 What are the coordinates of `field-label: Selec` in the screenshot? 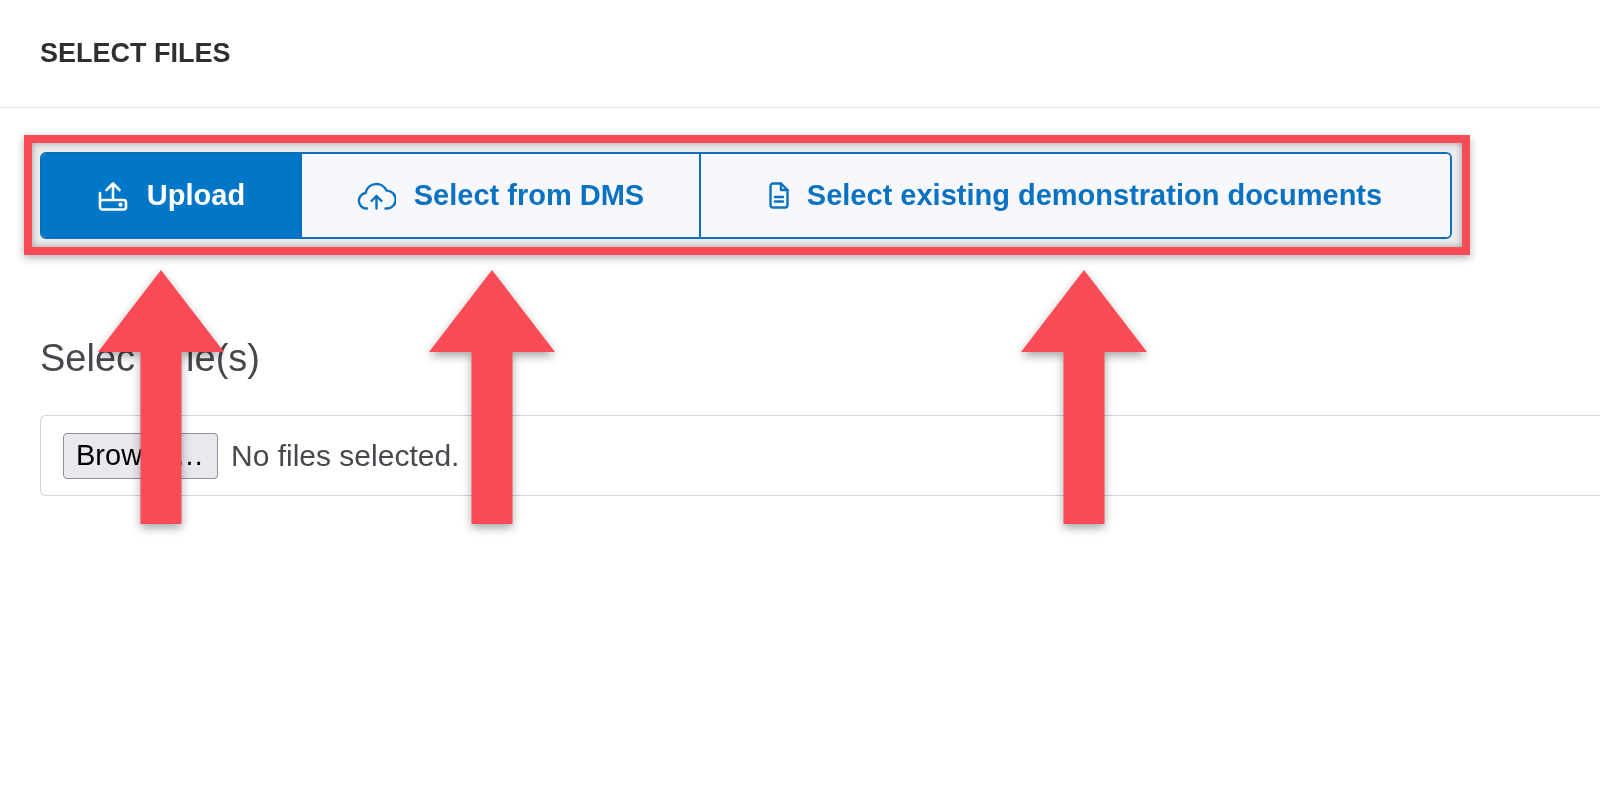 It's located at (88, 358).